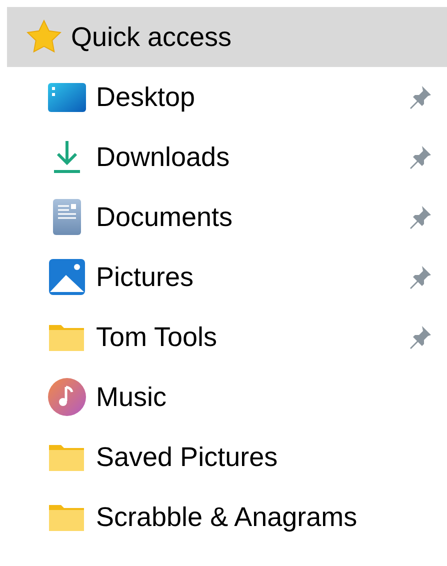  I want to click on folder-item: Scrabble & Anagrams, so click(227, 517).